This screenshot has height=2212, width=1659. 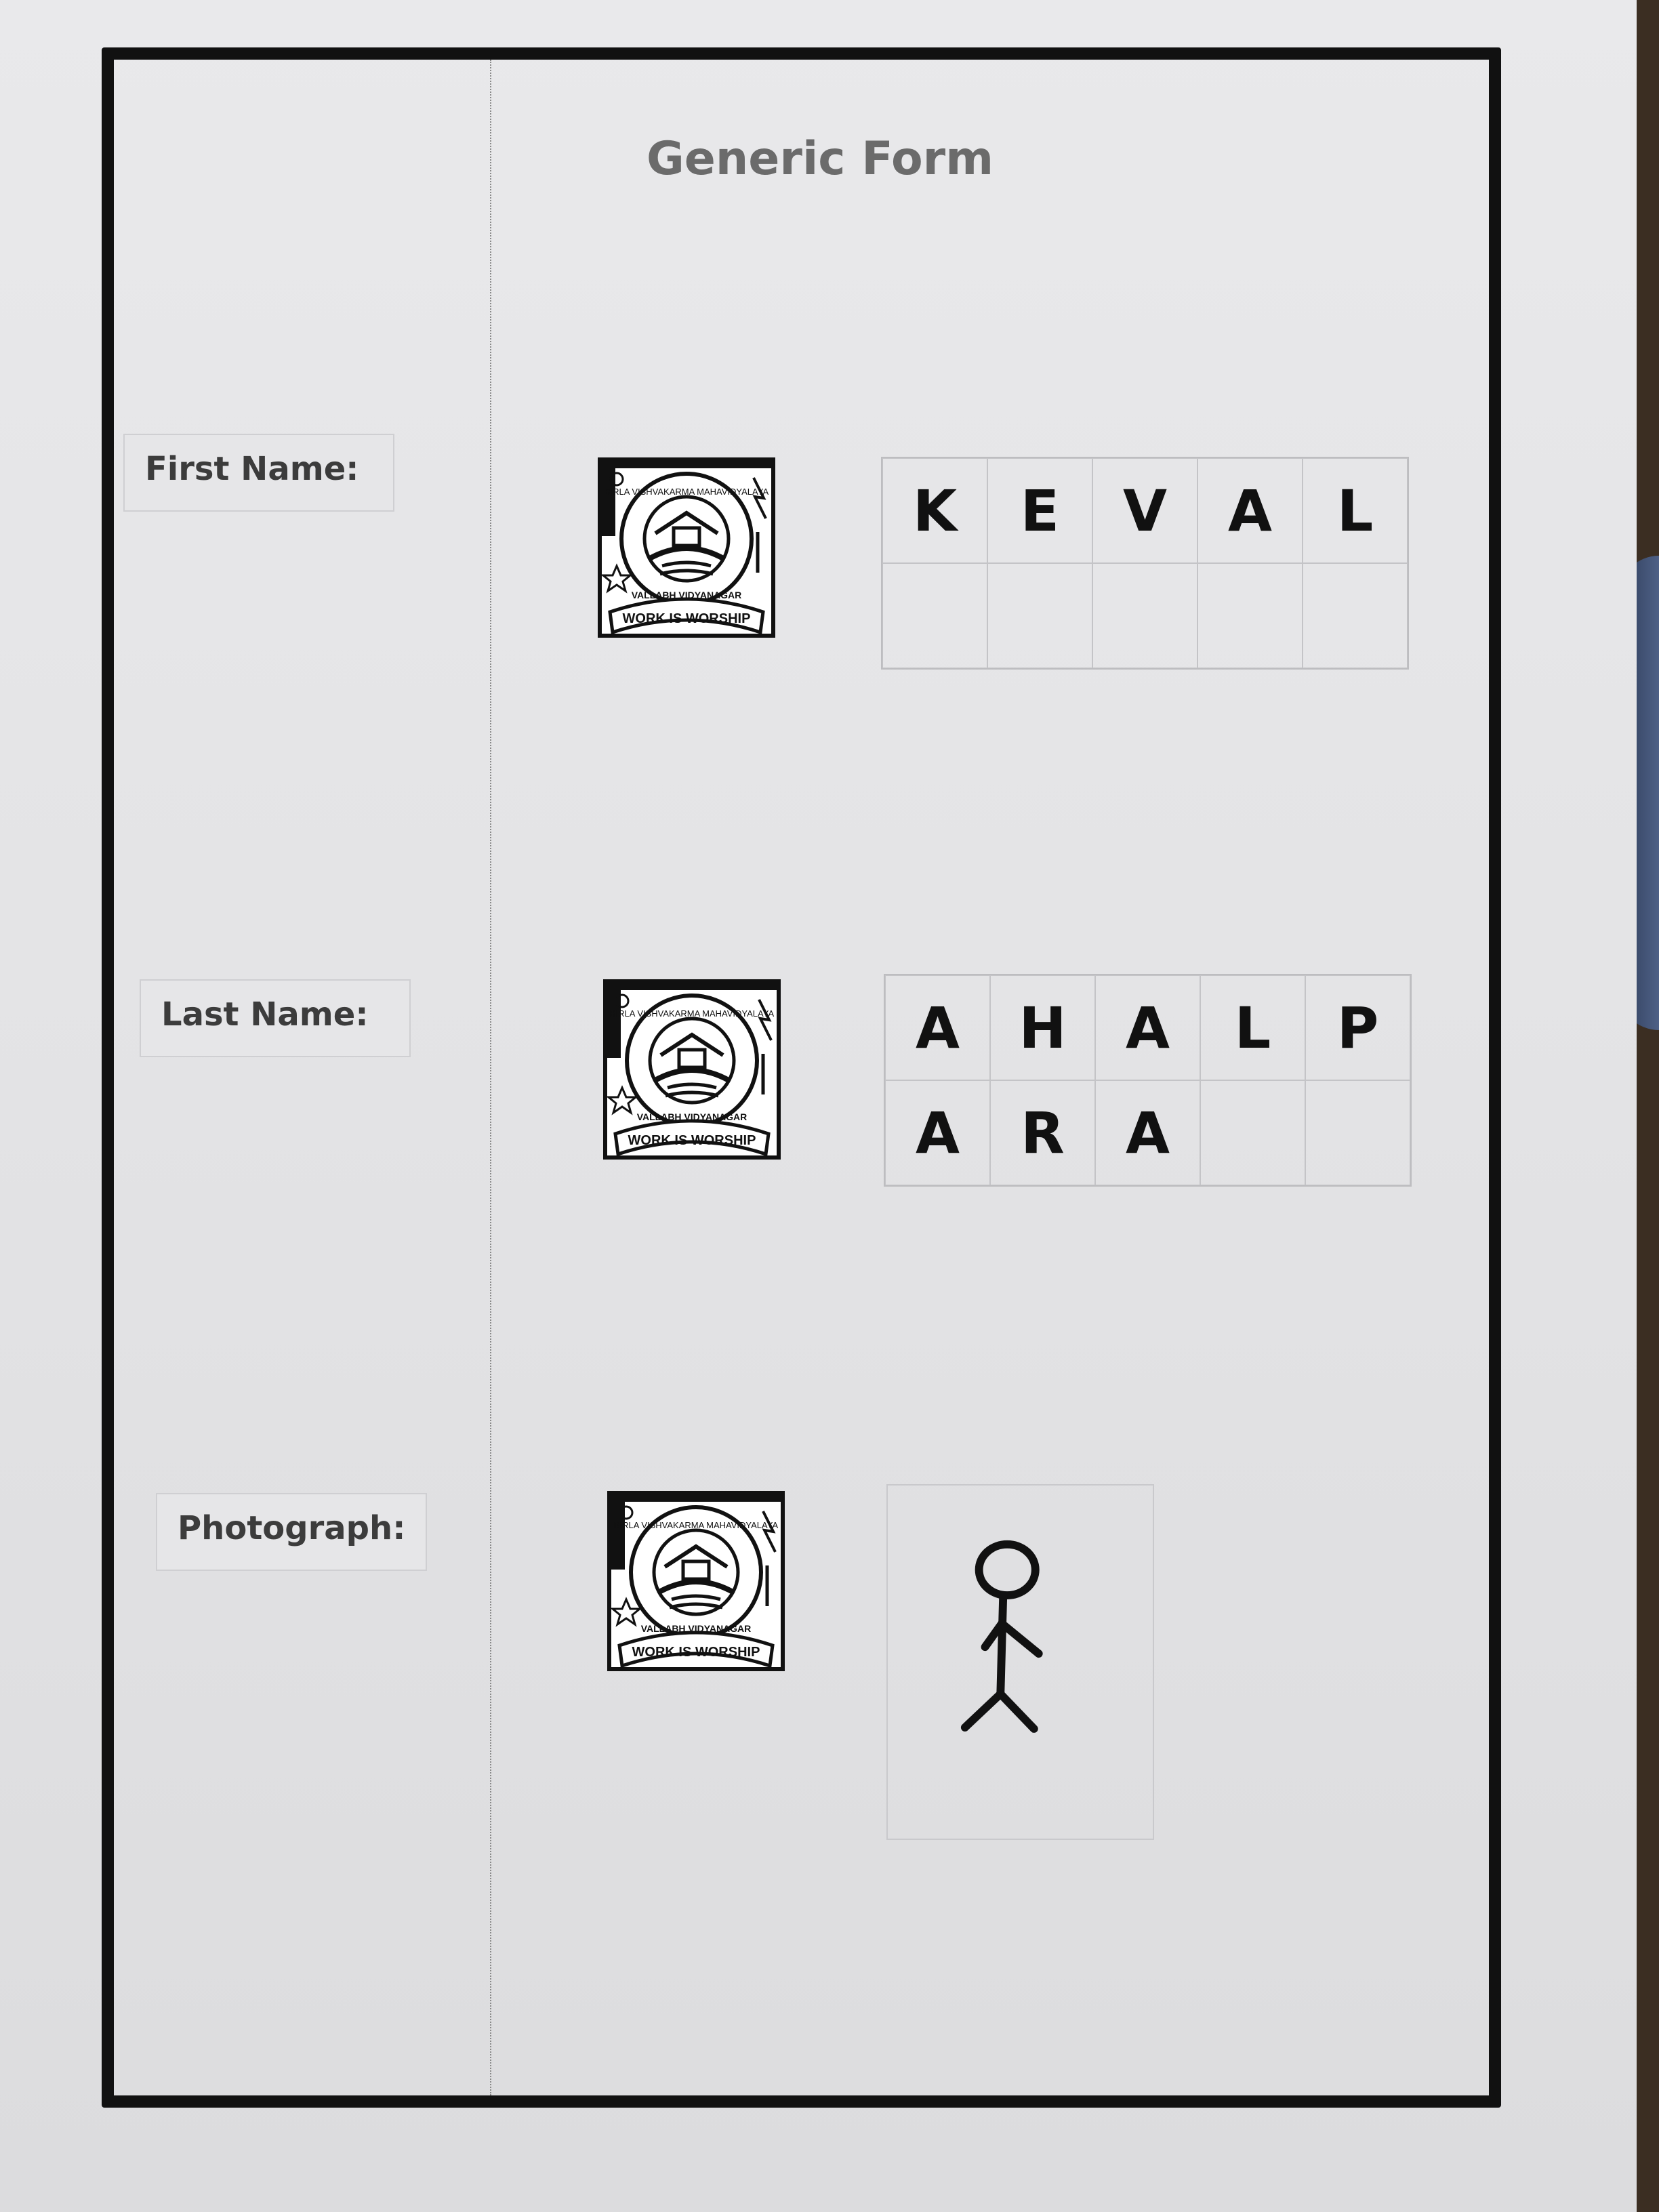 What do you see at coordinates (1001, 1636) in the screenshot?
I see `stick-figure-icon` at bounding box center [1001, 1636].